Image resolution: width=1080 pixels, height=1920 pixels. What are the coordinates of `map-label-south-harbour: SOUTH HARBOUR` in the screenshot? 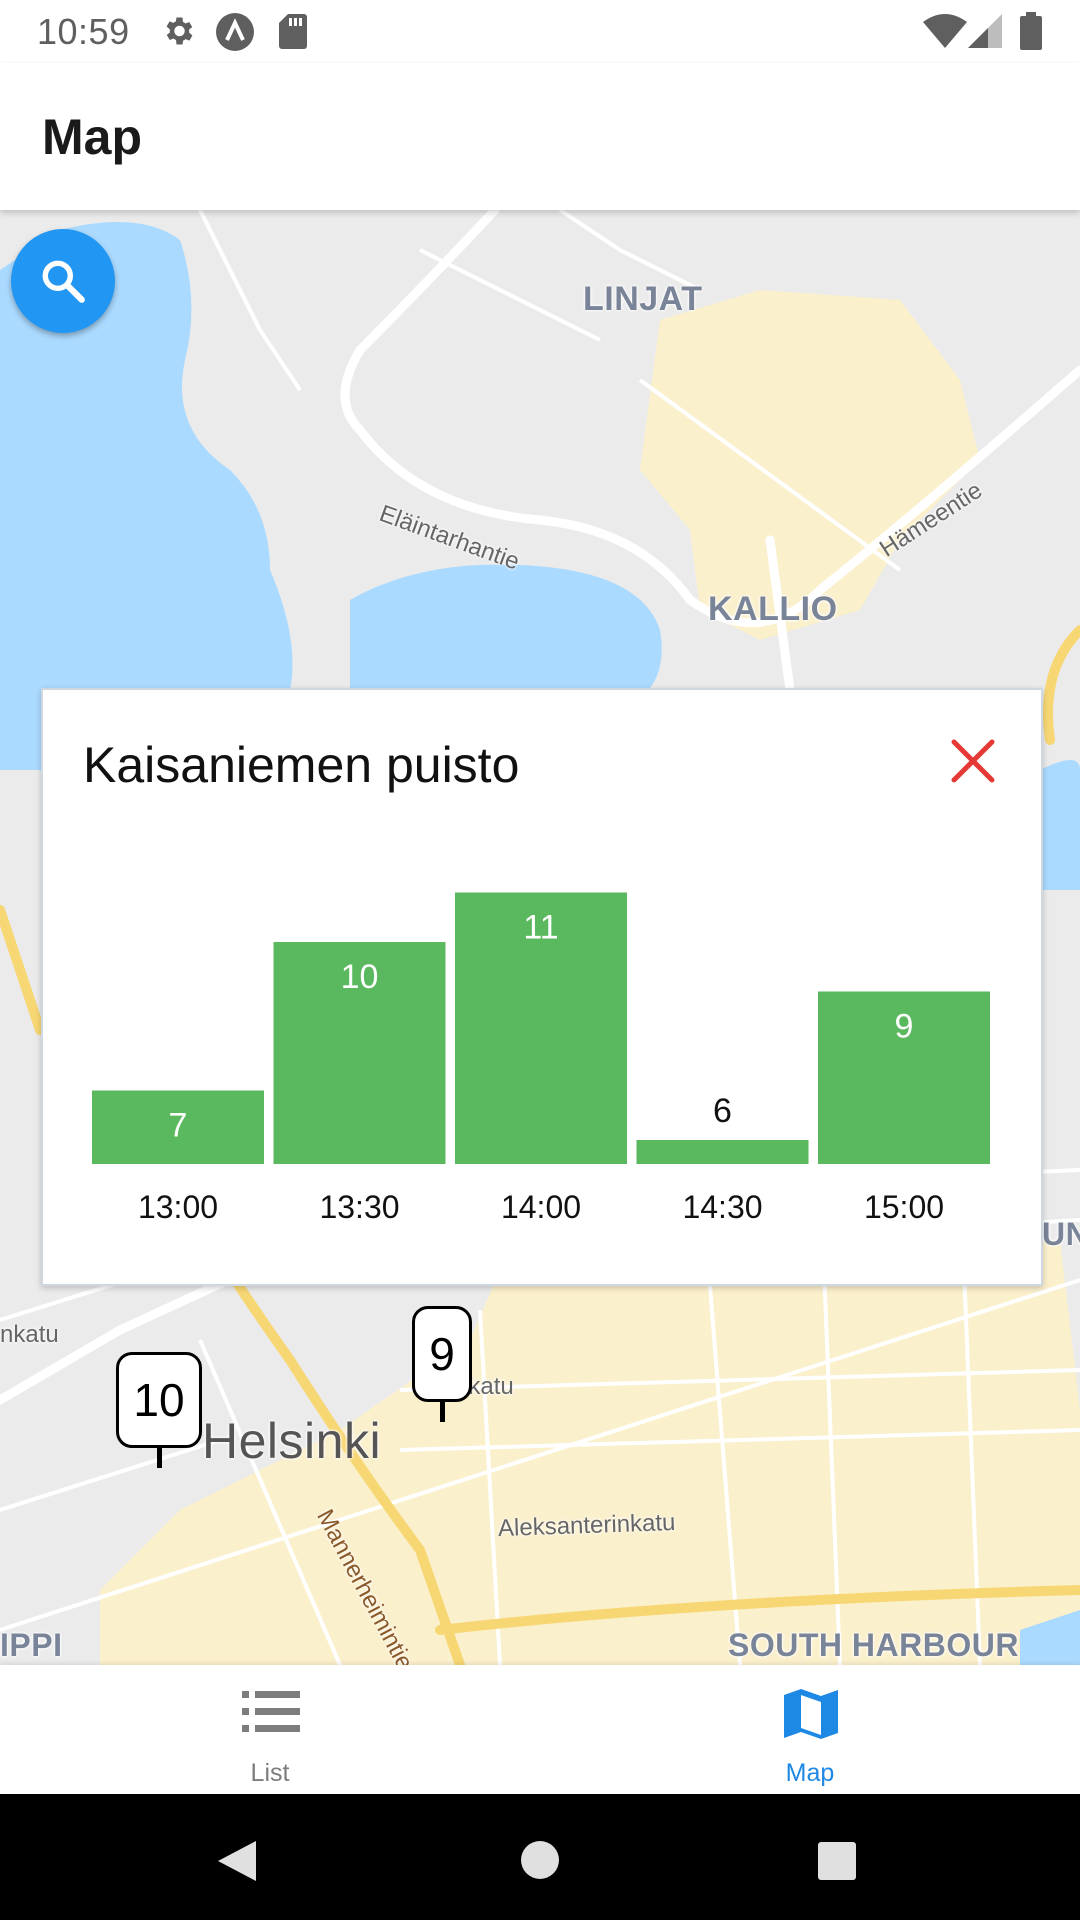 It's located at (873, 1645).